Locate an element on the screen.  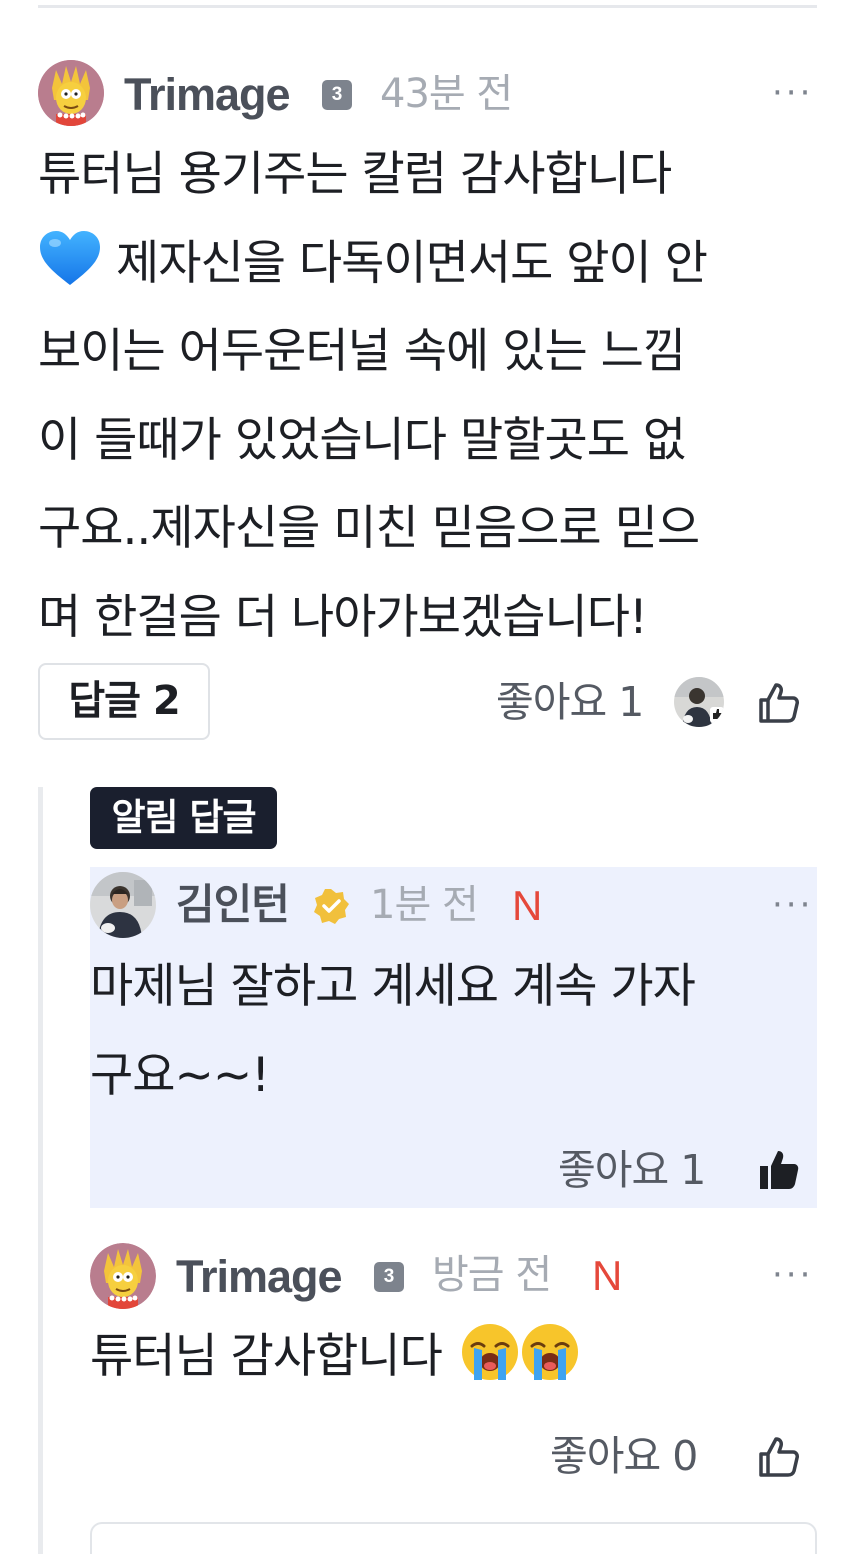
reply-time: 1분 전 is located at coordinates (424, 905).